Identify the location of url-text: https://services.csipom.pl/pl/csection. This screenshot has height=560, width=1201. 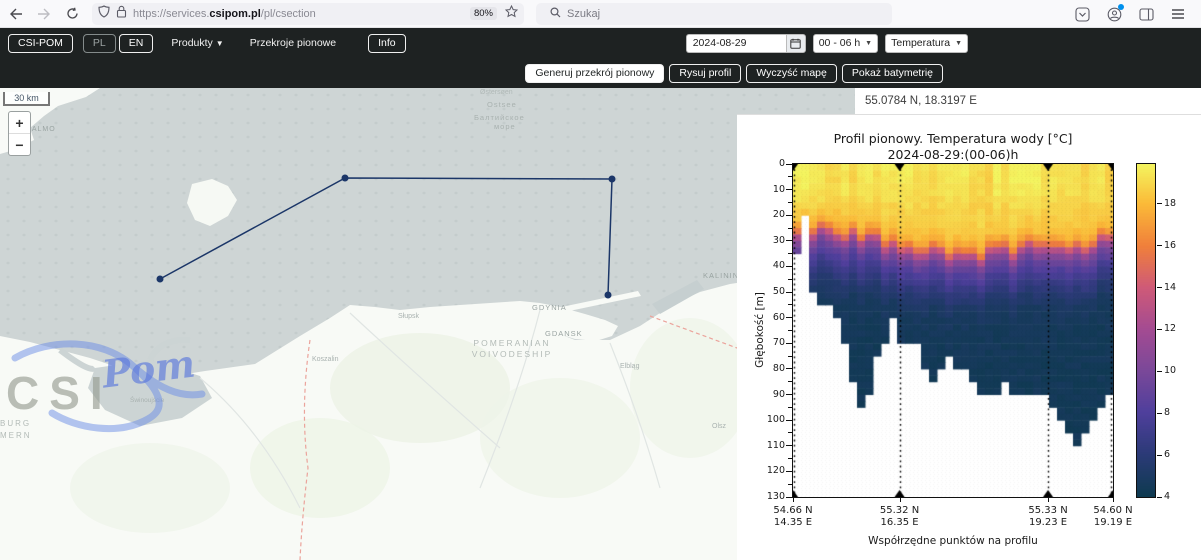
(224, 14).